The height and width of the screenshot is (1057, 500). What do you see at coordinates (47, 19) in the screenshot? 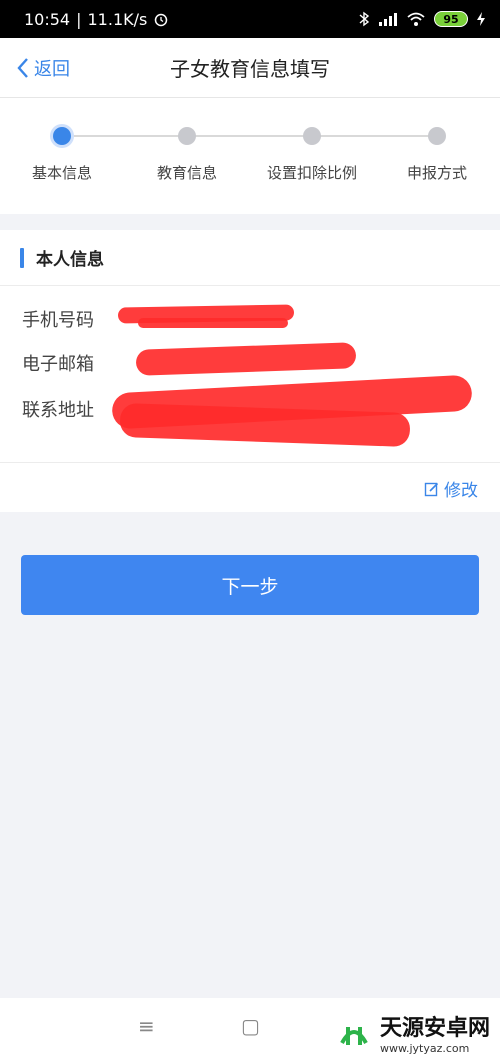
I see `status-time: 10:54` at bounding box center [47, 19].